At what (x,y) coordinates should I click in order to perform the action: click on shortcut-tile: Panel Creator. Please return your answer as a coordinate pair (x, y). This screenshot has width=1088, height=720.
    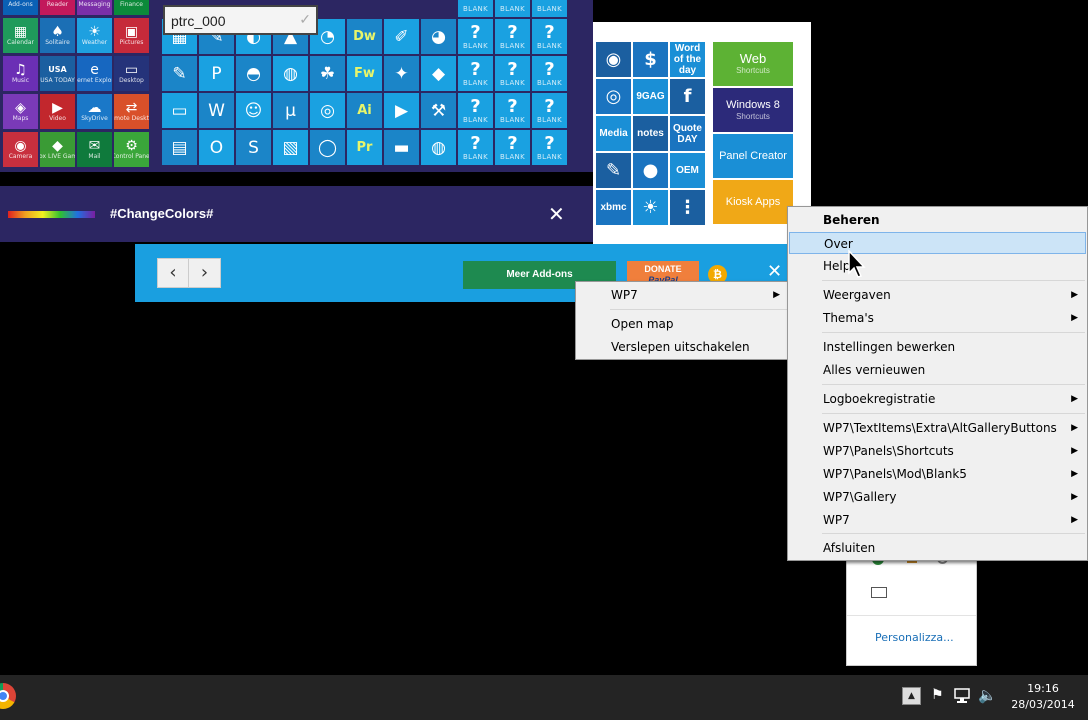
    Looking at the image, I should click on (753, 156).